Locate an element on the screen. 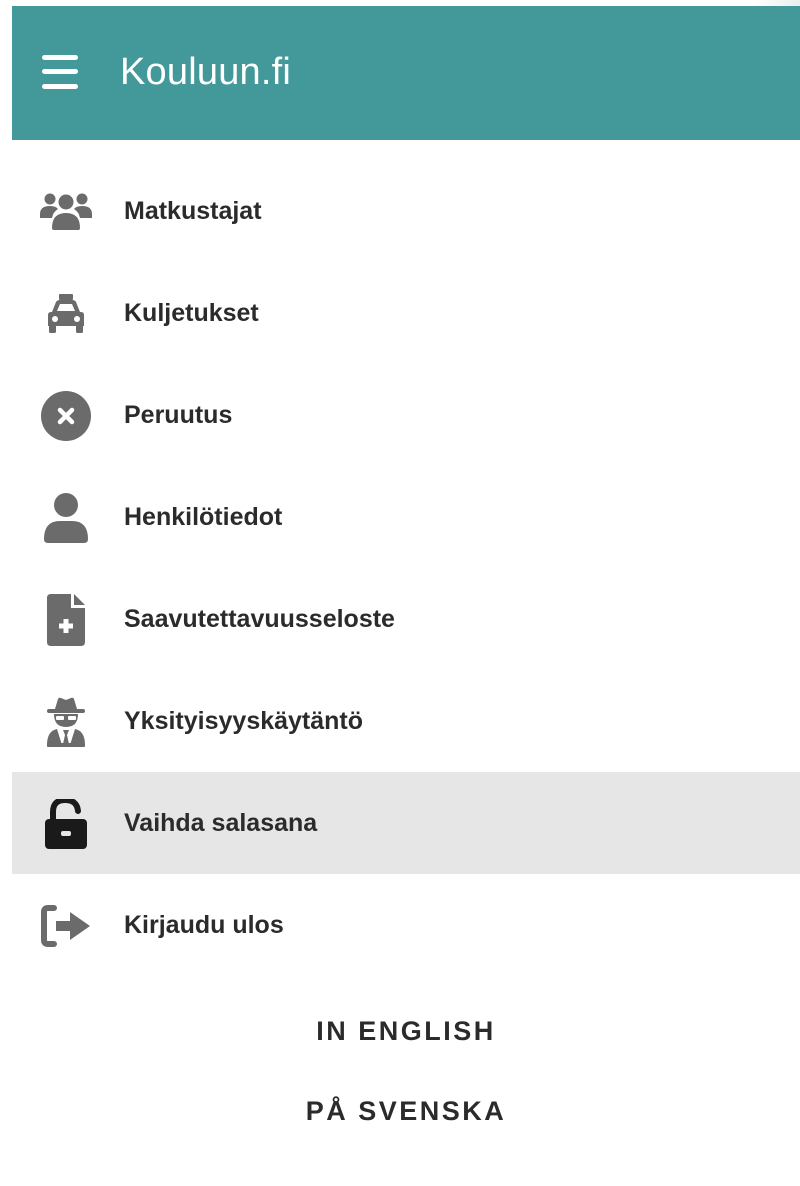  menu-item-label: Yksityisyyskäytäntö is located at coordinates (244, 721).